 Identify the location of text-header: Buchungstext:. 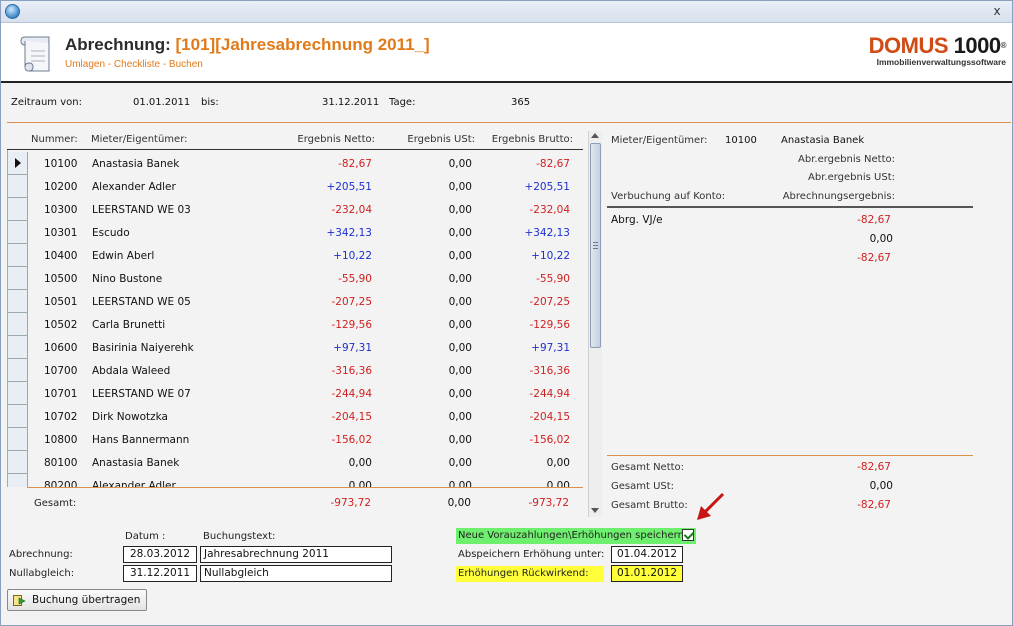
(239, 536).